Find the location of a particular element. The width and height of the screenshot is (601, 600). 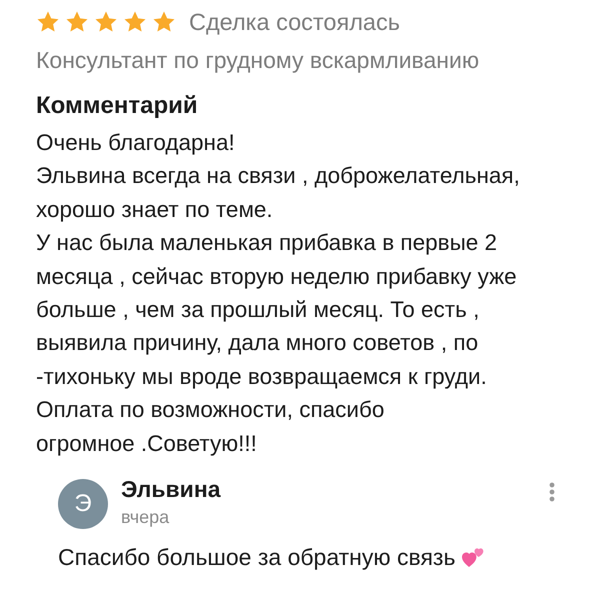

avatar: Э is located at coordinates (83, 504).